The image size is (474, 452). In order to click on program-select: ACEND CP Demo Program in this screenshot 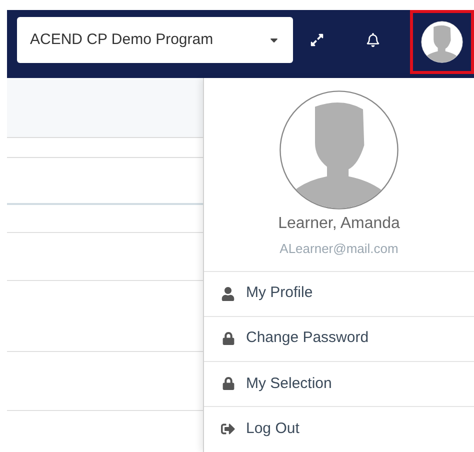, I will do `click(155, 40)`.